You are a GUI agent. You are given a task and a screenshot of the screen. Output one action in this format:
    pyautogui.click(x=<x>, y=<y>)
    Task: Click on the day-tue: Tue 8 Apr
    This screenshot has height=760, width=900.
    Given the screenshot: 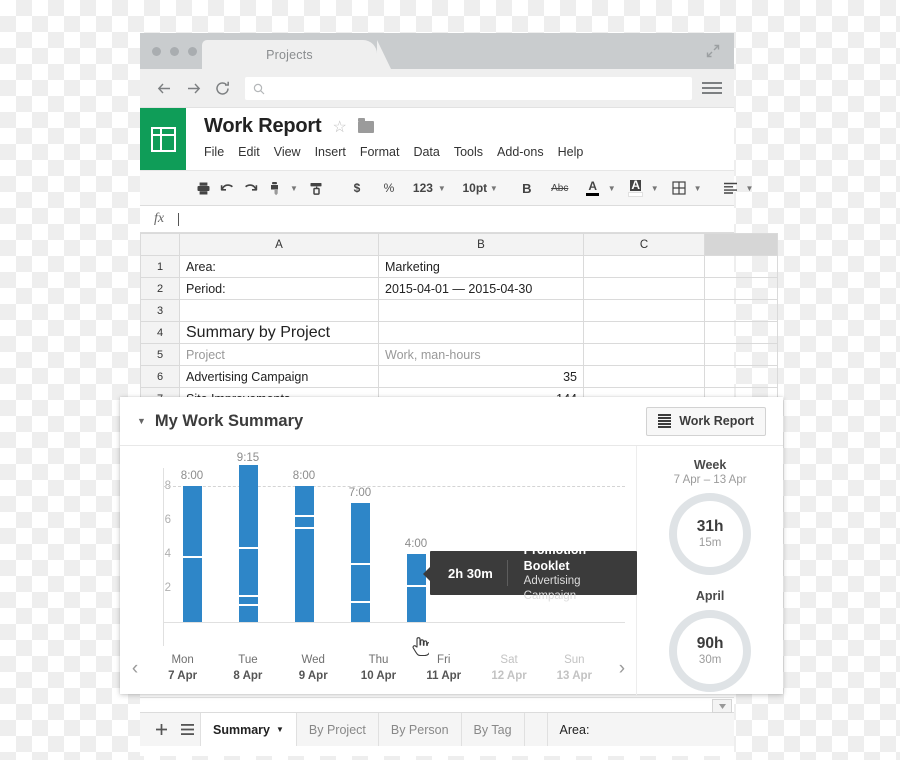 What is the action you would take?
    pyautogui.click(x=247, y=668)
    